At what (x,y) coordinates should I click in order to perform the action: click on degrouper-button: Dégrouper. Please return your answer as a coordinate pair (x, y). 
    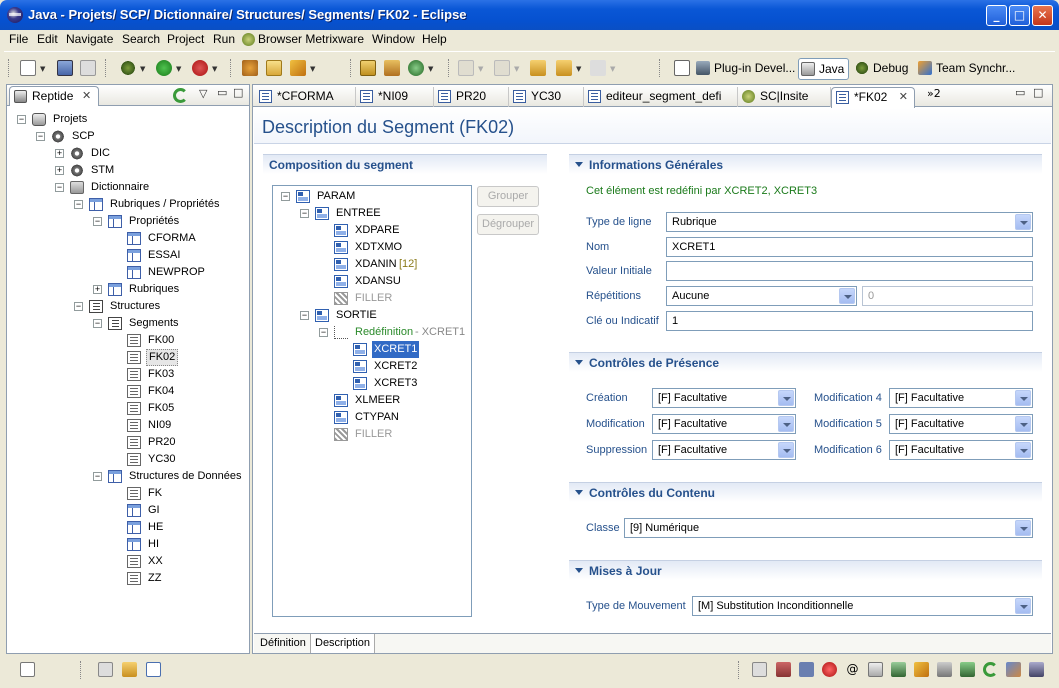
    Looking at the image, I should click on (508, 224).